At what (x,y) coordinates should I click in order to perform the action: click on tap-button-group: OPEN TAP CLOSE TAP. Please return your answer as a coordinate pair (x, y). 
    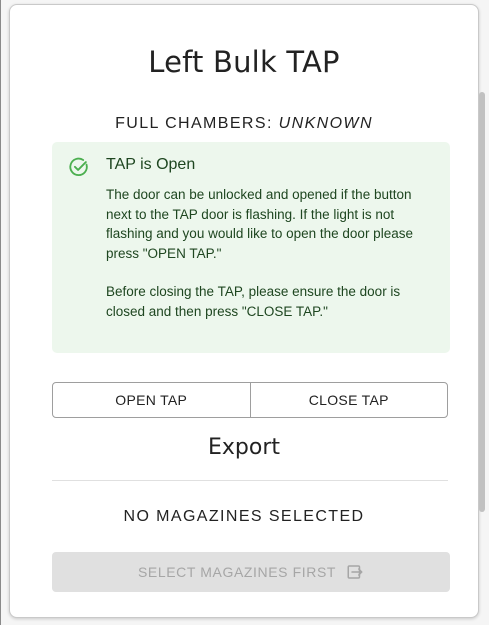
    Looking at the image, I should click on (250, 400).